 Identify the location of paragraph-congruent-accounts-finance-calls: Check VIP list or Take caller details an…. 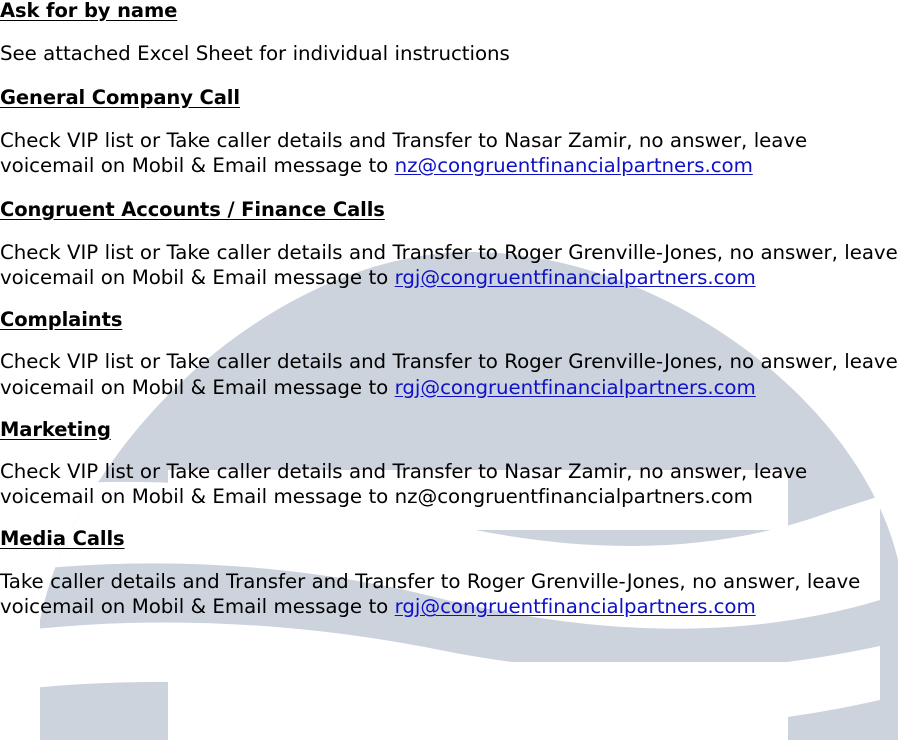
(450, 265).